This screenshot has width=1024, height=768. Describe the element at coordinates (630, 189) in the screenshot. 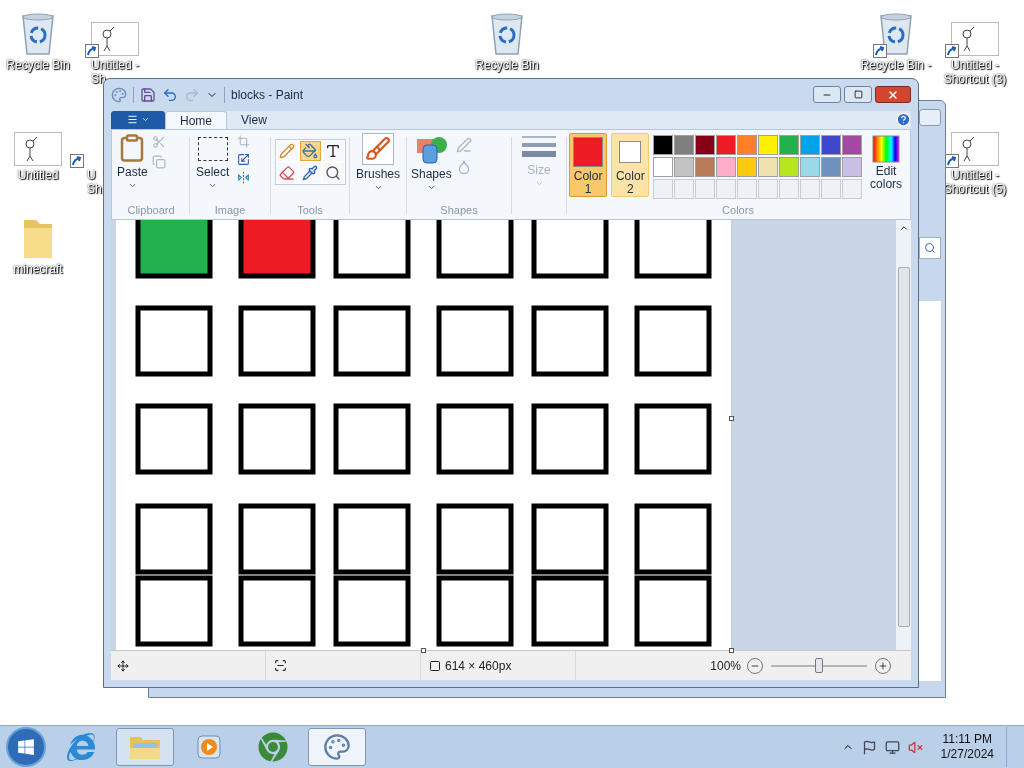

I see `color-slot-number: 2` at that location.